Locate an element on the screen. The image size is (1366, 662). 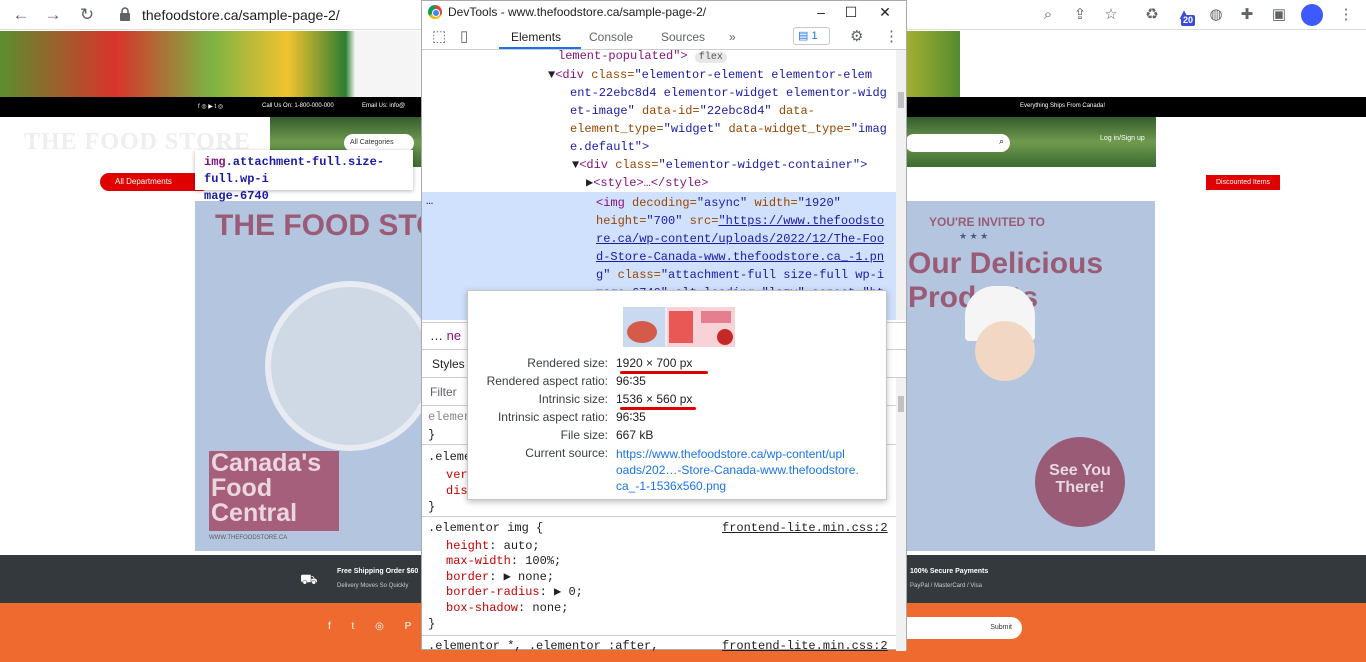
style-rule-selector: .eleme is located at coordinates (449, 458).